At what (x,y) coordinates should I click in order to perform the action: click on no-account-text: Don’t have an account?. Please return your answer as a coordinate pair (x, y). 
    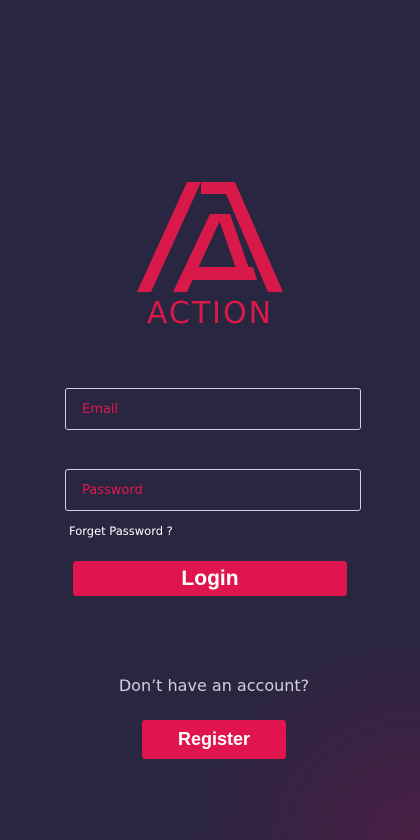
    Looking at the image, I should click on (214, 685).